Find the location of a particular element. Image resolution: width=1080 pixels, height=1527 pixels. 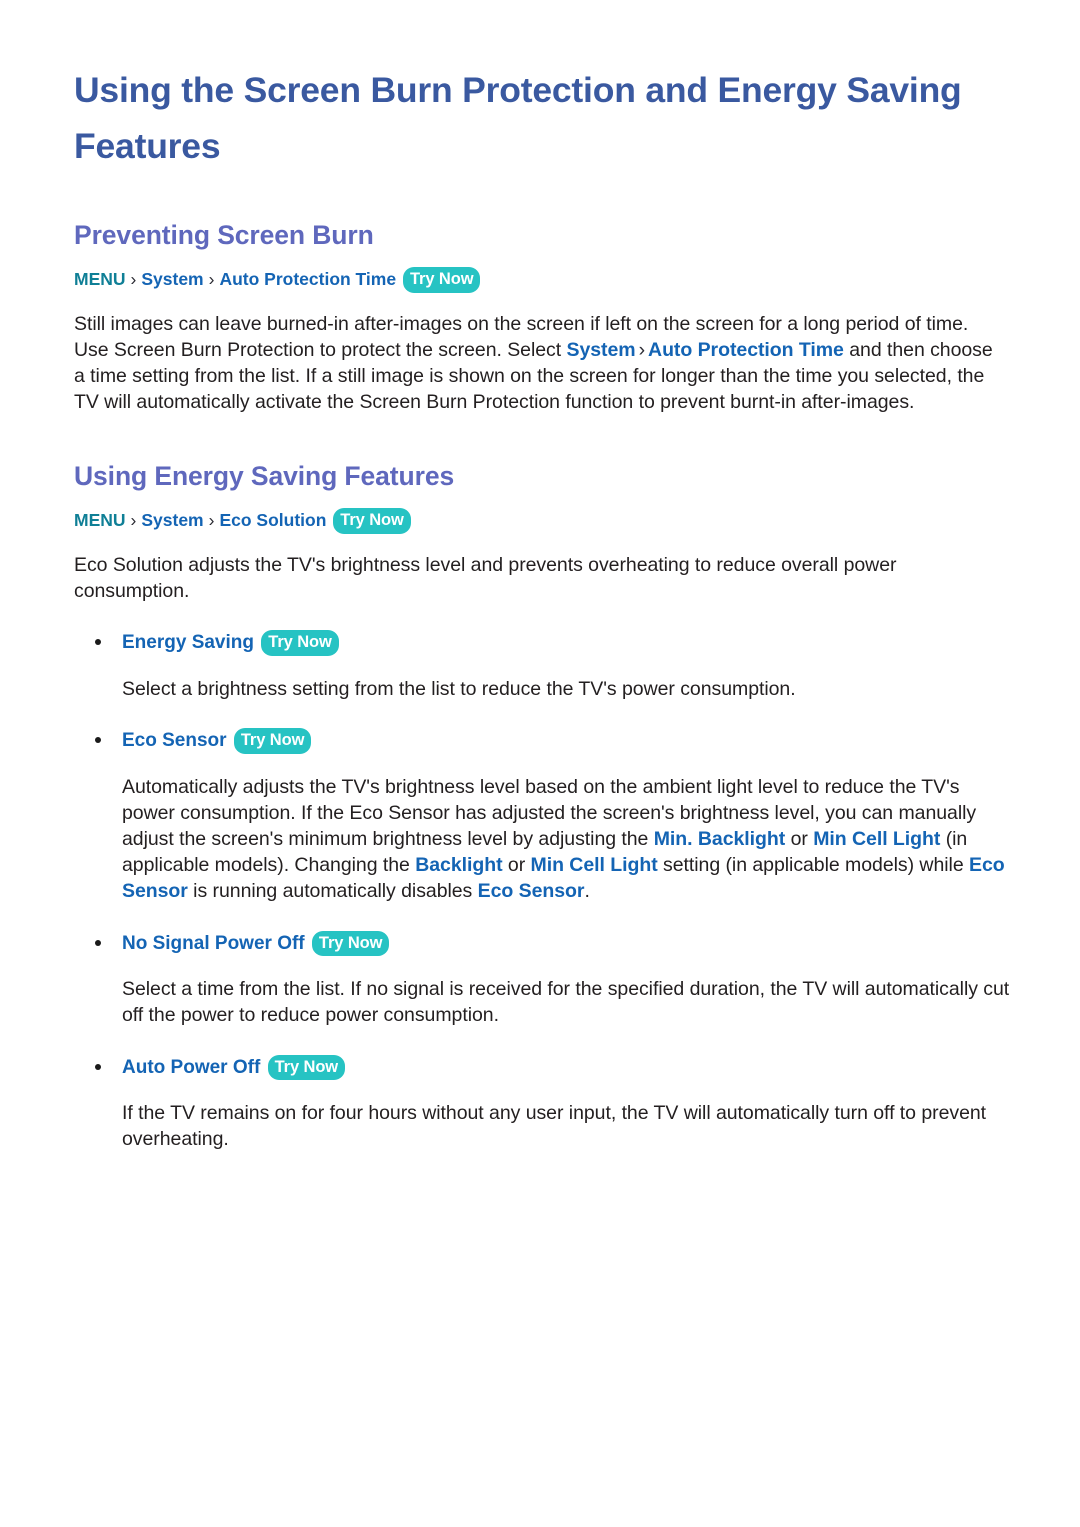

section-heading: Preventing Screen Burn is located at coordinates (224, 235).